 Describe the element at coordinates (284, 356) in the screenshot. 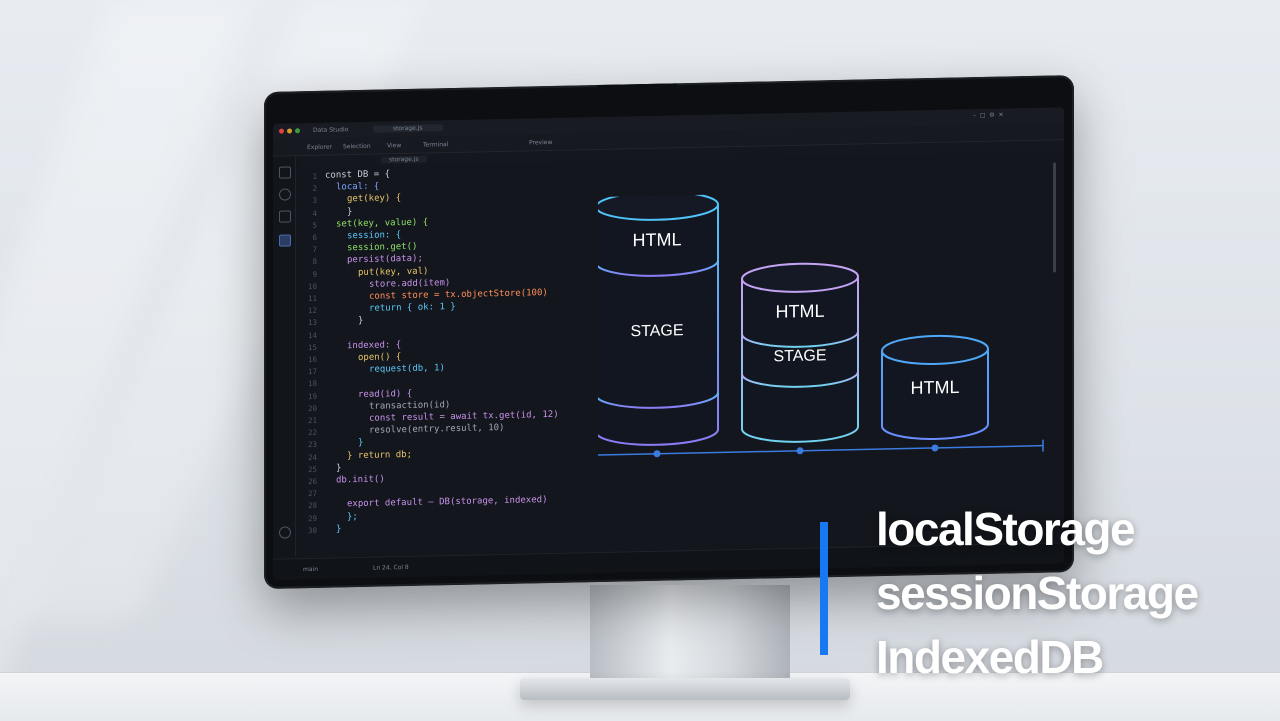

I see `activity-bar` at that location.